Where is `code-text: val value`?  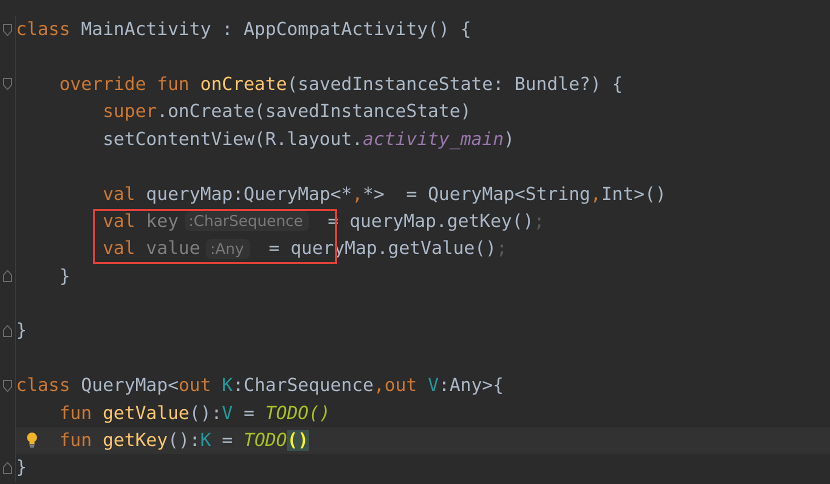 code-text: val value is located at coordinates (151, 249).